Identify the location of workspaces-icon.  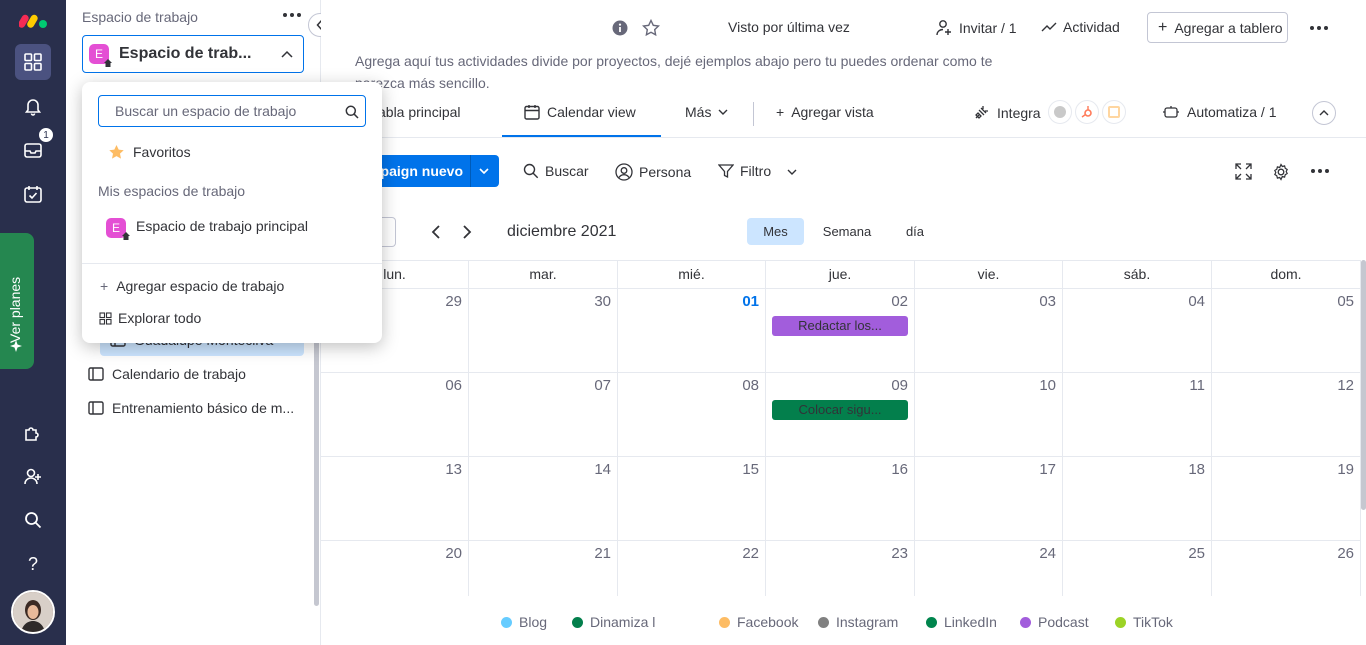
(33, 62).